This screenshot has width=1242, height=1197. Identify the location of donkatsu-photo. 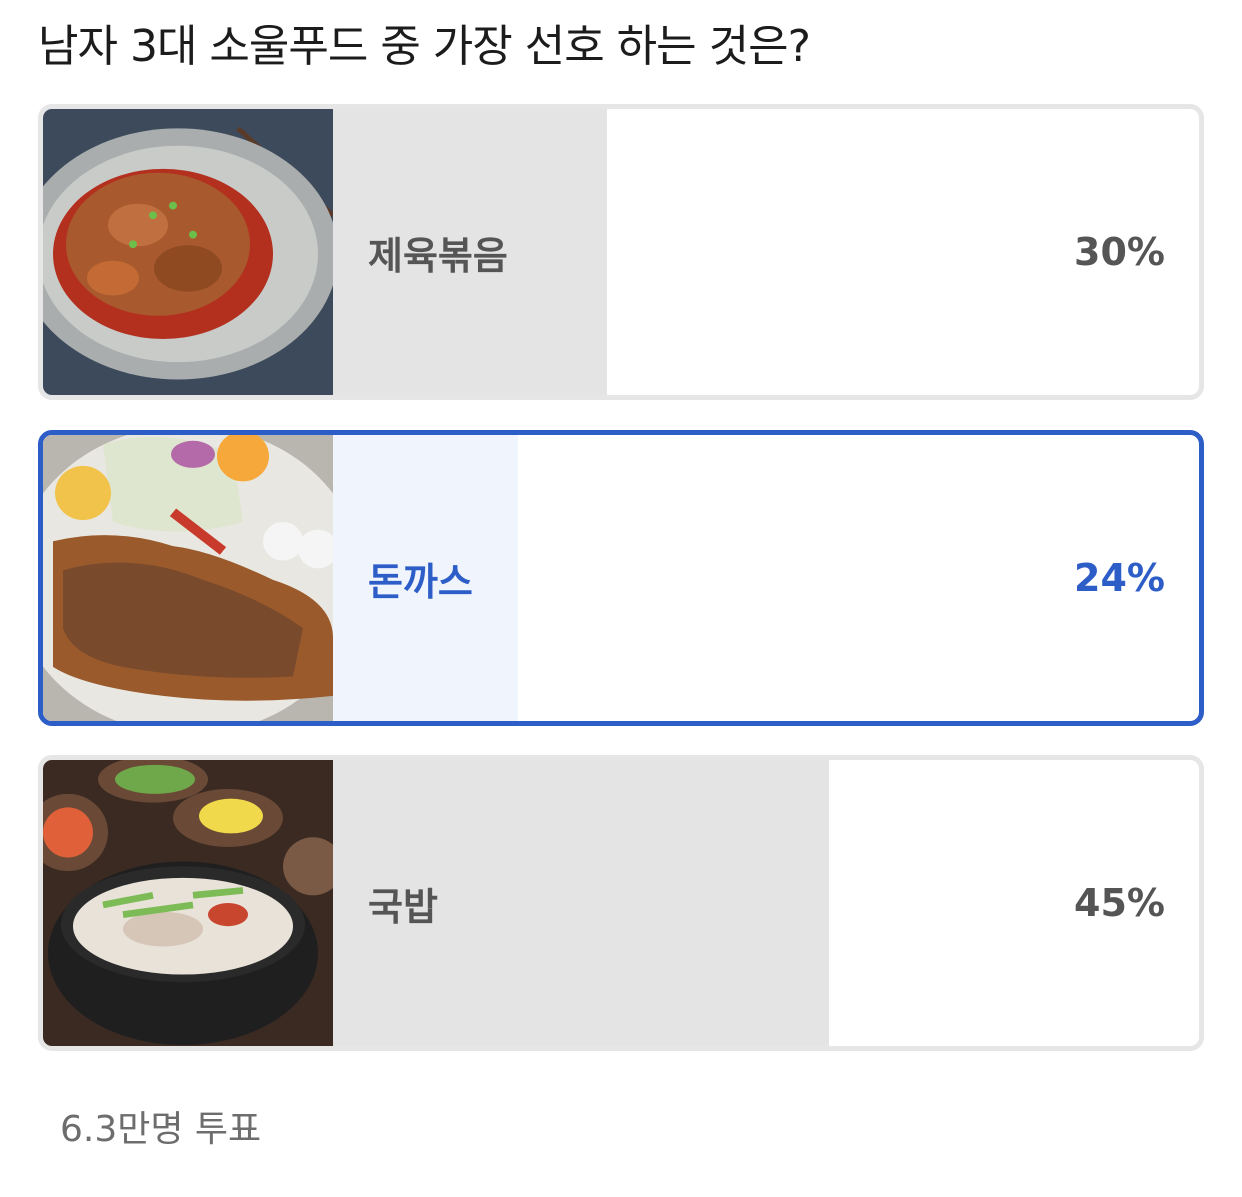
(188, 578).